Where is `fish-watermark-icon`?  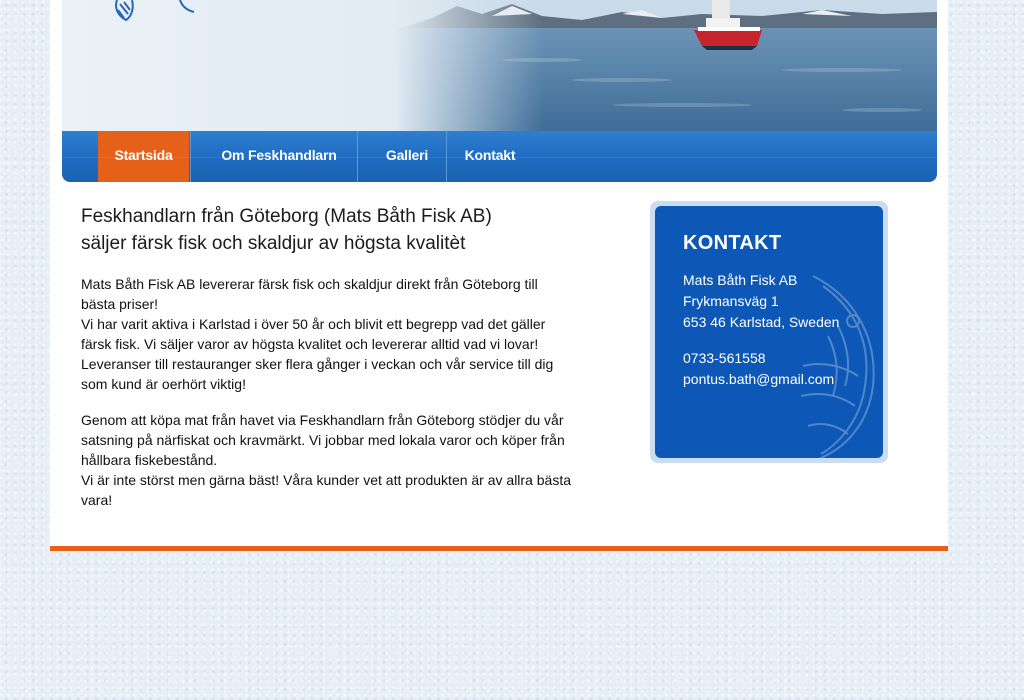 fish-watermark-icon is located at coordinates (837, 366).